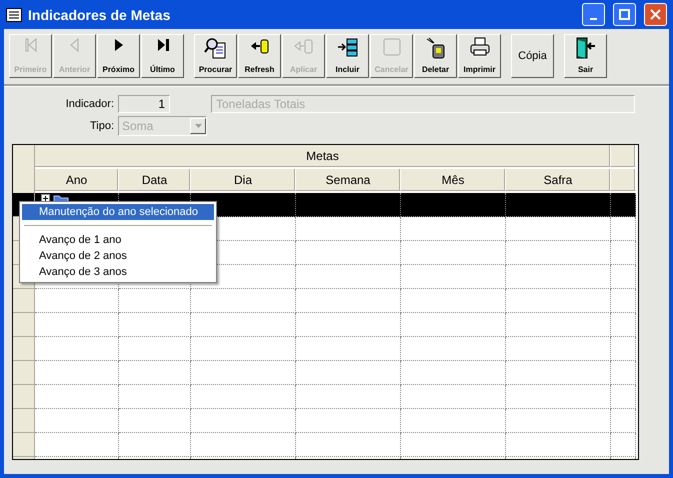 The height and width of the screenshot is (478, 673). What do you see at coordinates (585, 56) in the screenshot?
I see `toolbar-button: Sair` at bounding box center [585, 56].